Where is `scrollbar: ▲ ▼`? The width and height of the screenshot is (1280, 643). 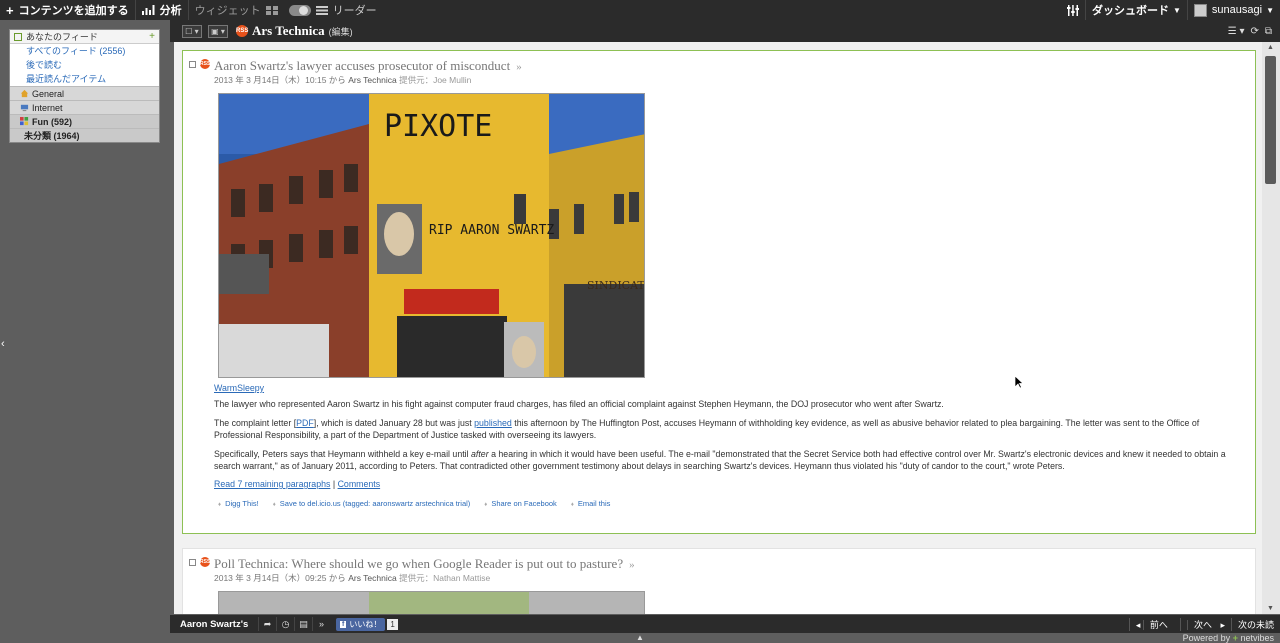
scrollbar: ▲ ▼ is located at coordinates (1271, 328).